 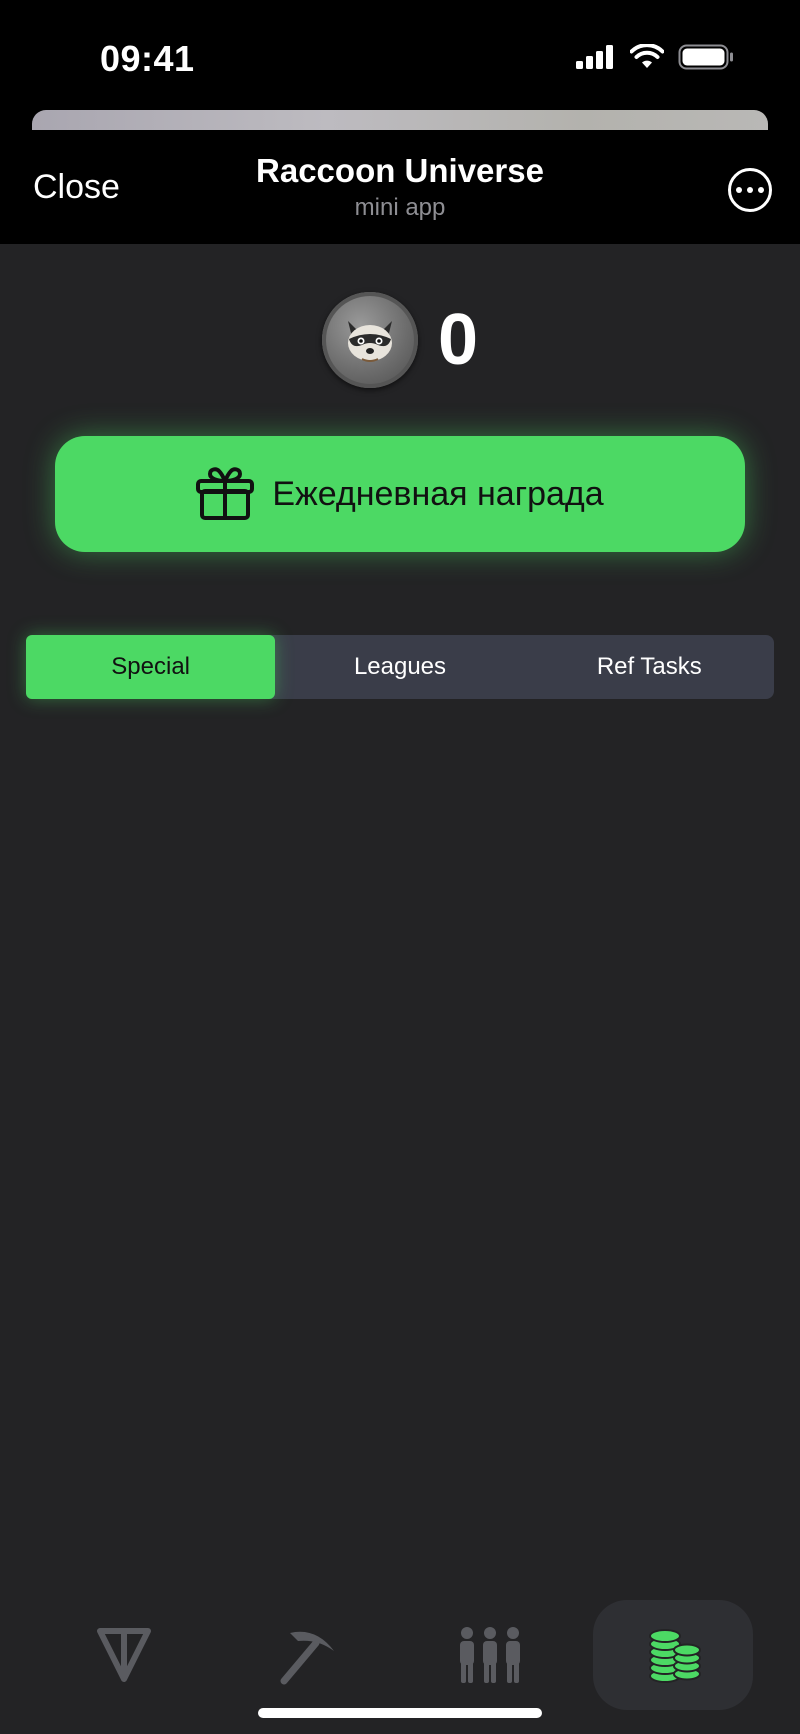 I want to click on status-bar: 09:41, so click(x=400, y=55).